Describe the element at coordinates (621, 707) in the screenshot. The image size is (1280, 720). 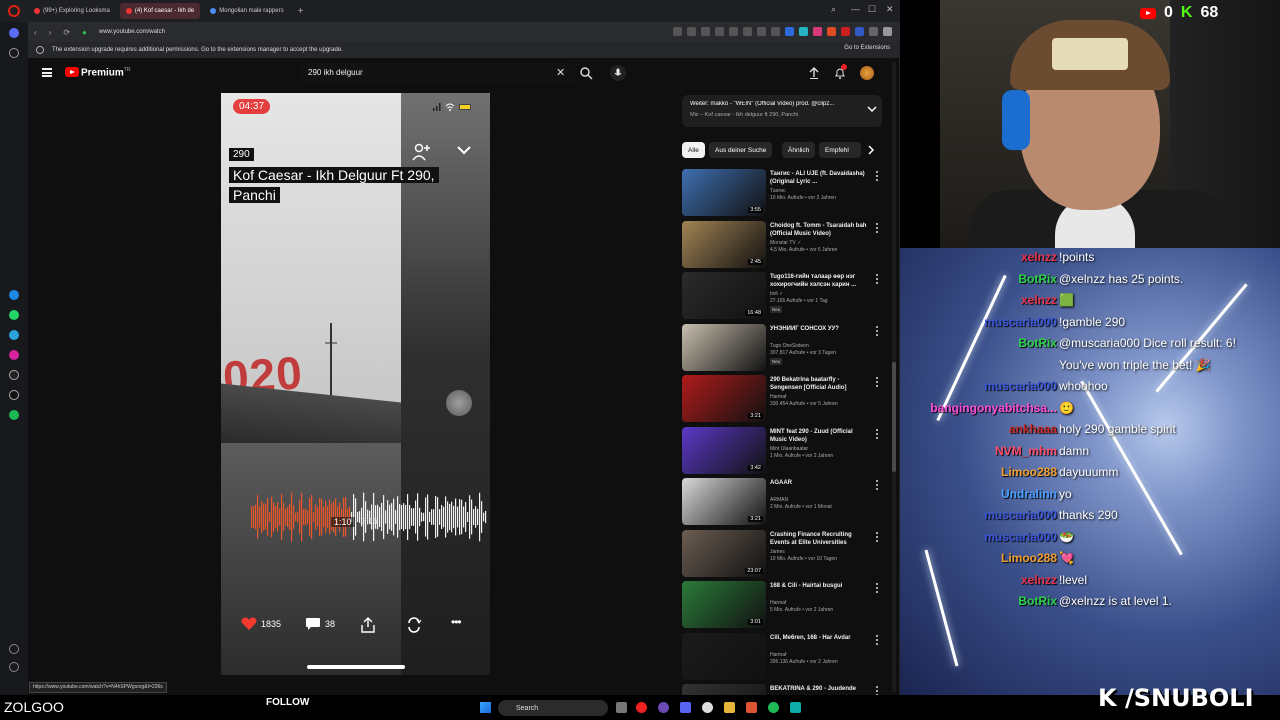
I see `task-view-icon` at that location.